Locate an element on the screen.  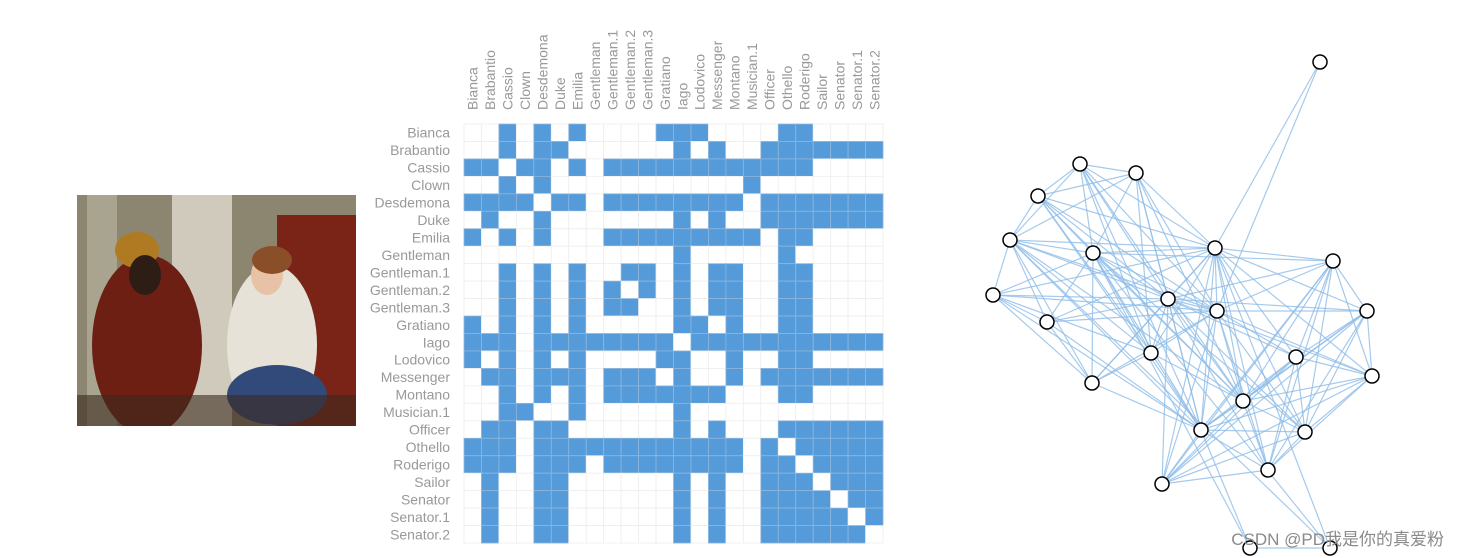
watermark: CSDN @PD我是你的真爱粉 is located at coordinates (1337, 539).